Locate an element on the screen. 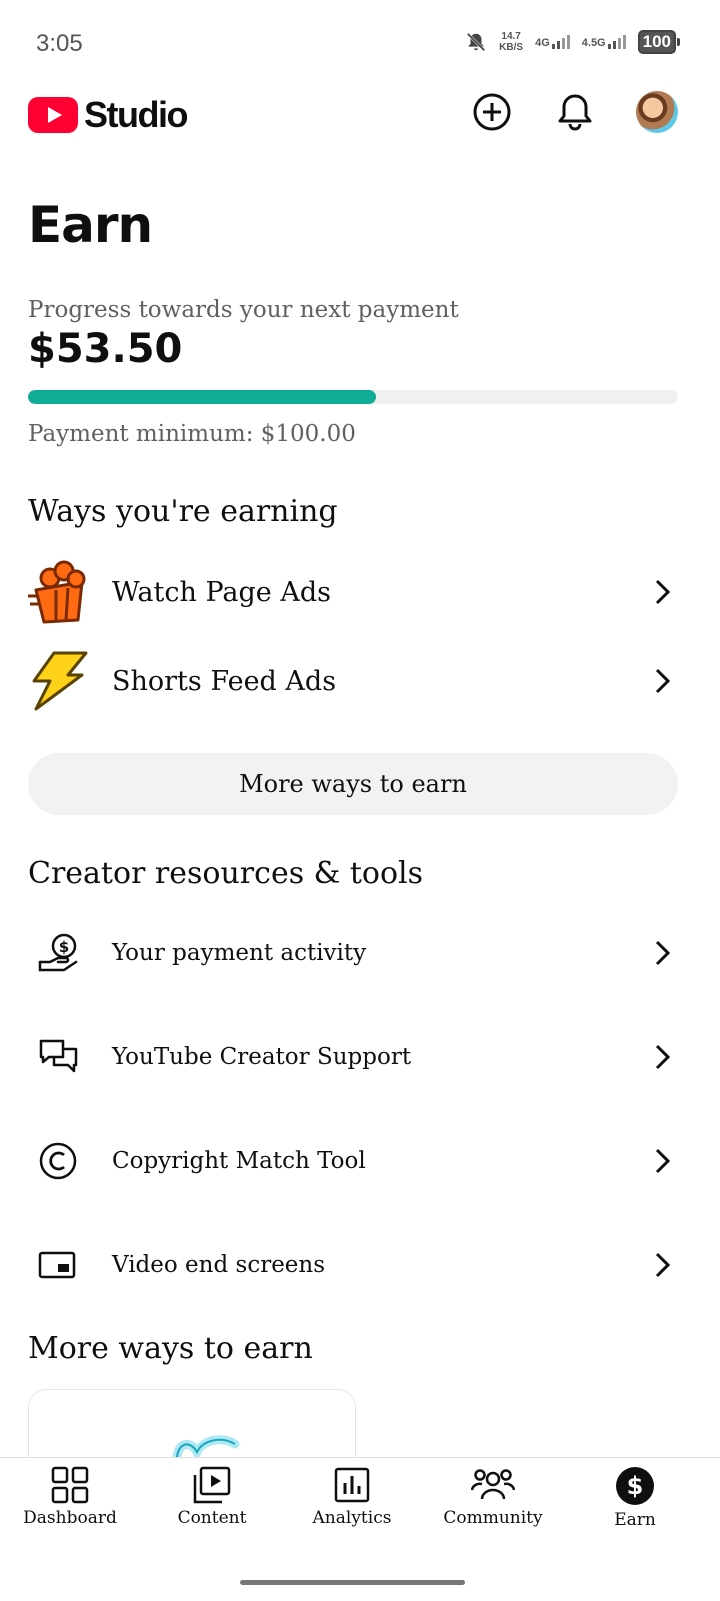 The width and height of the screenshot is (720, 1601). nav-dashboard: Dashboard is located at coordinates (70, 1497).